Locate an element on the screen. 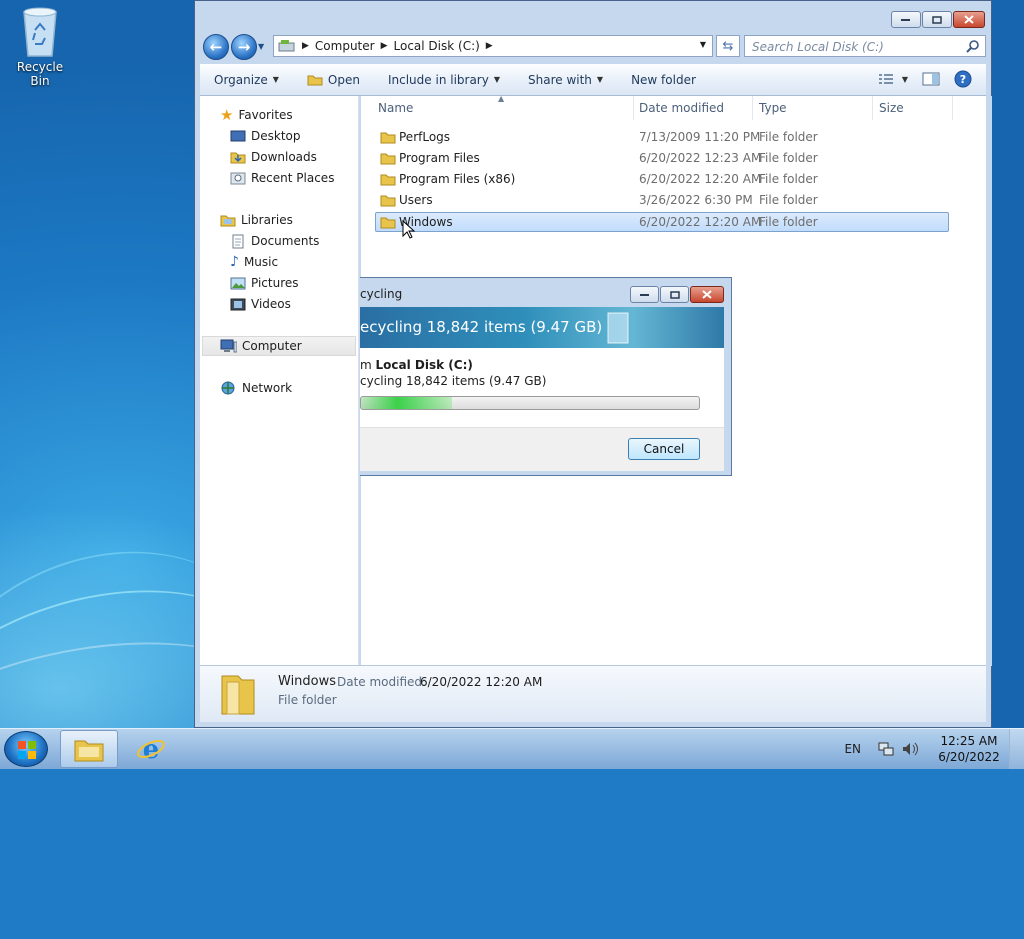  open-button: Open is located at coordinates (333, 80).